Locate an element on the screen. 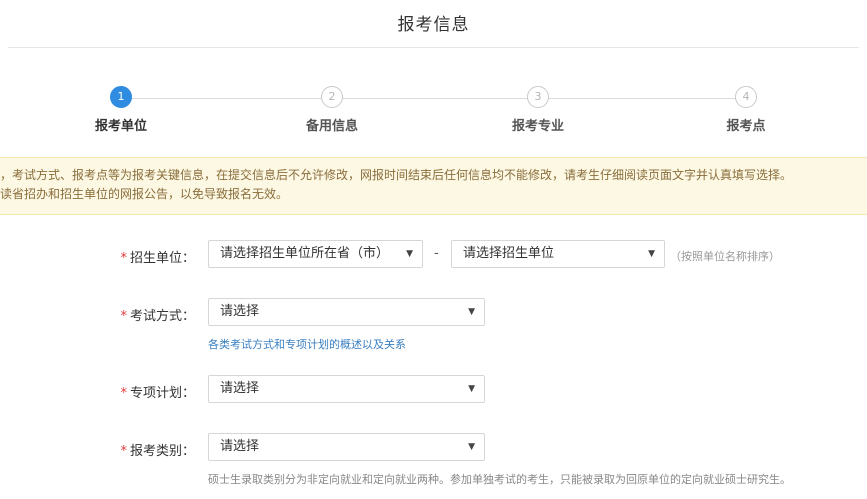  title-divider is located at coordinates (433, 47).